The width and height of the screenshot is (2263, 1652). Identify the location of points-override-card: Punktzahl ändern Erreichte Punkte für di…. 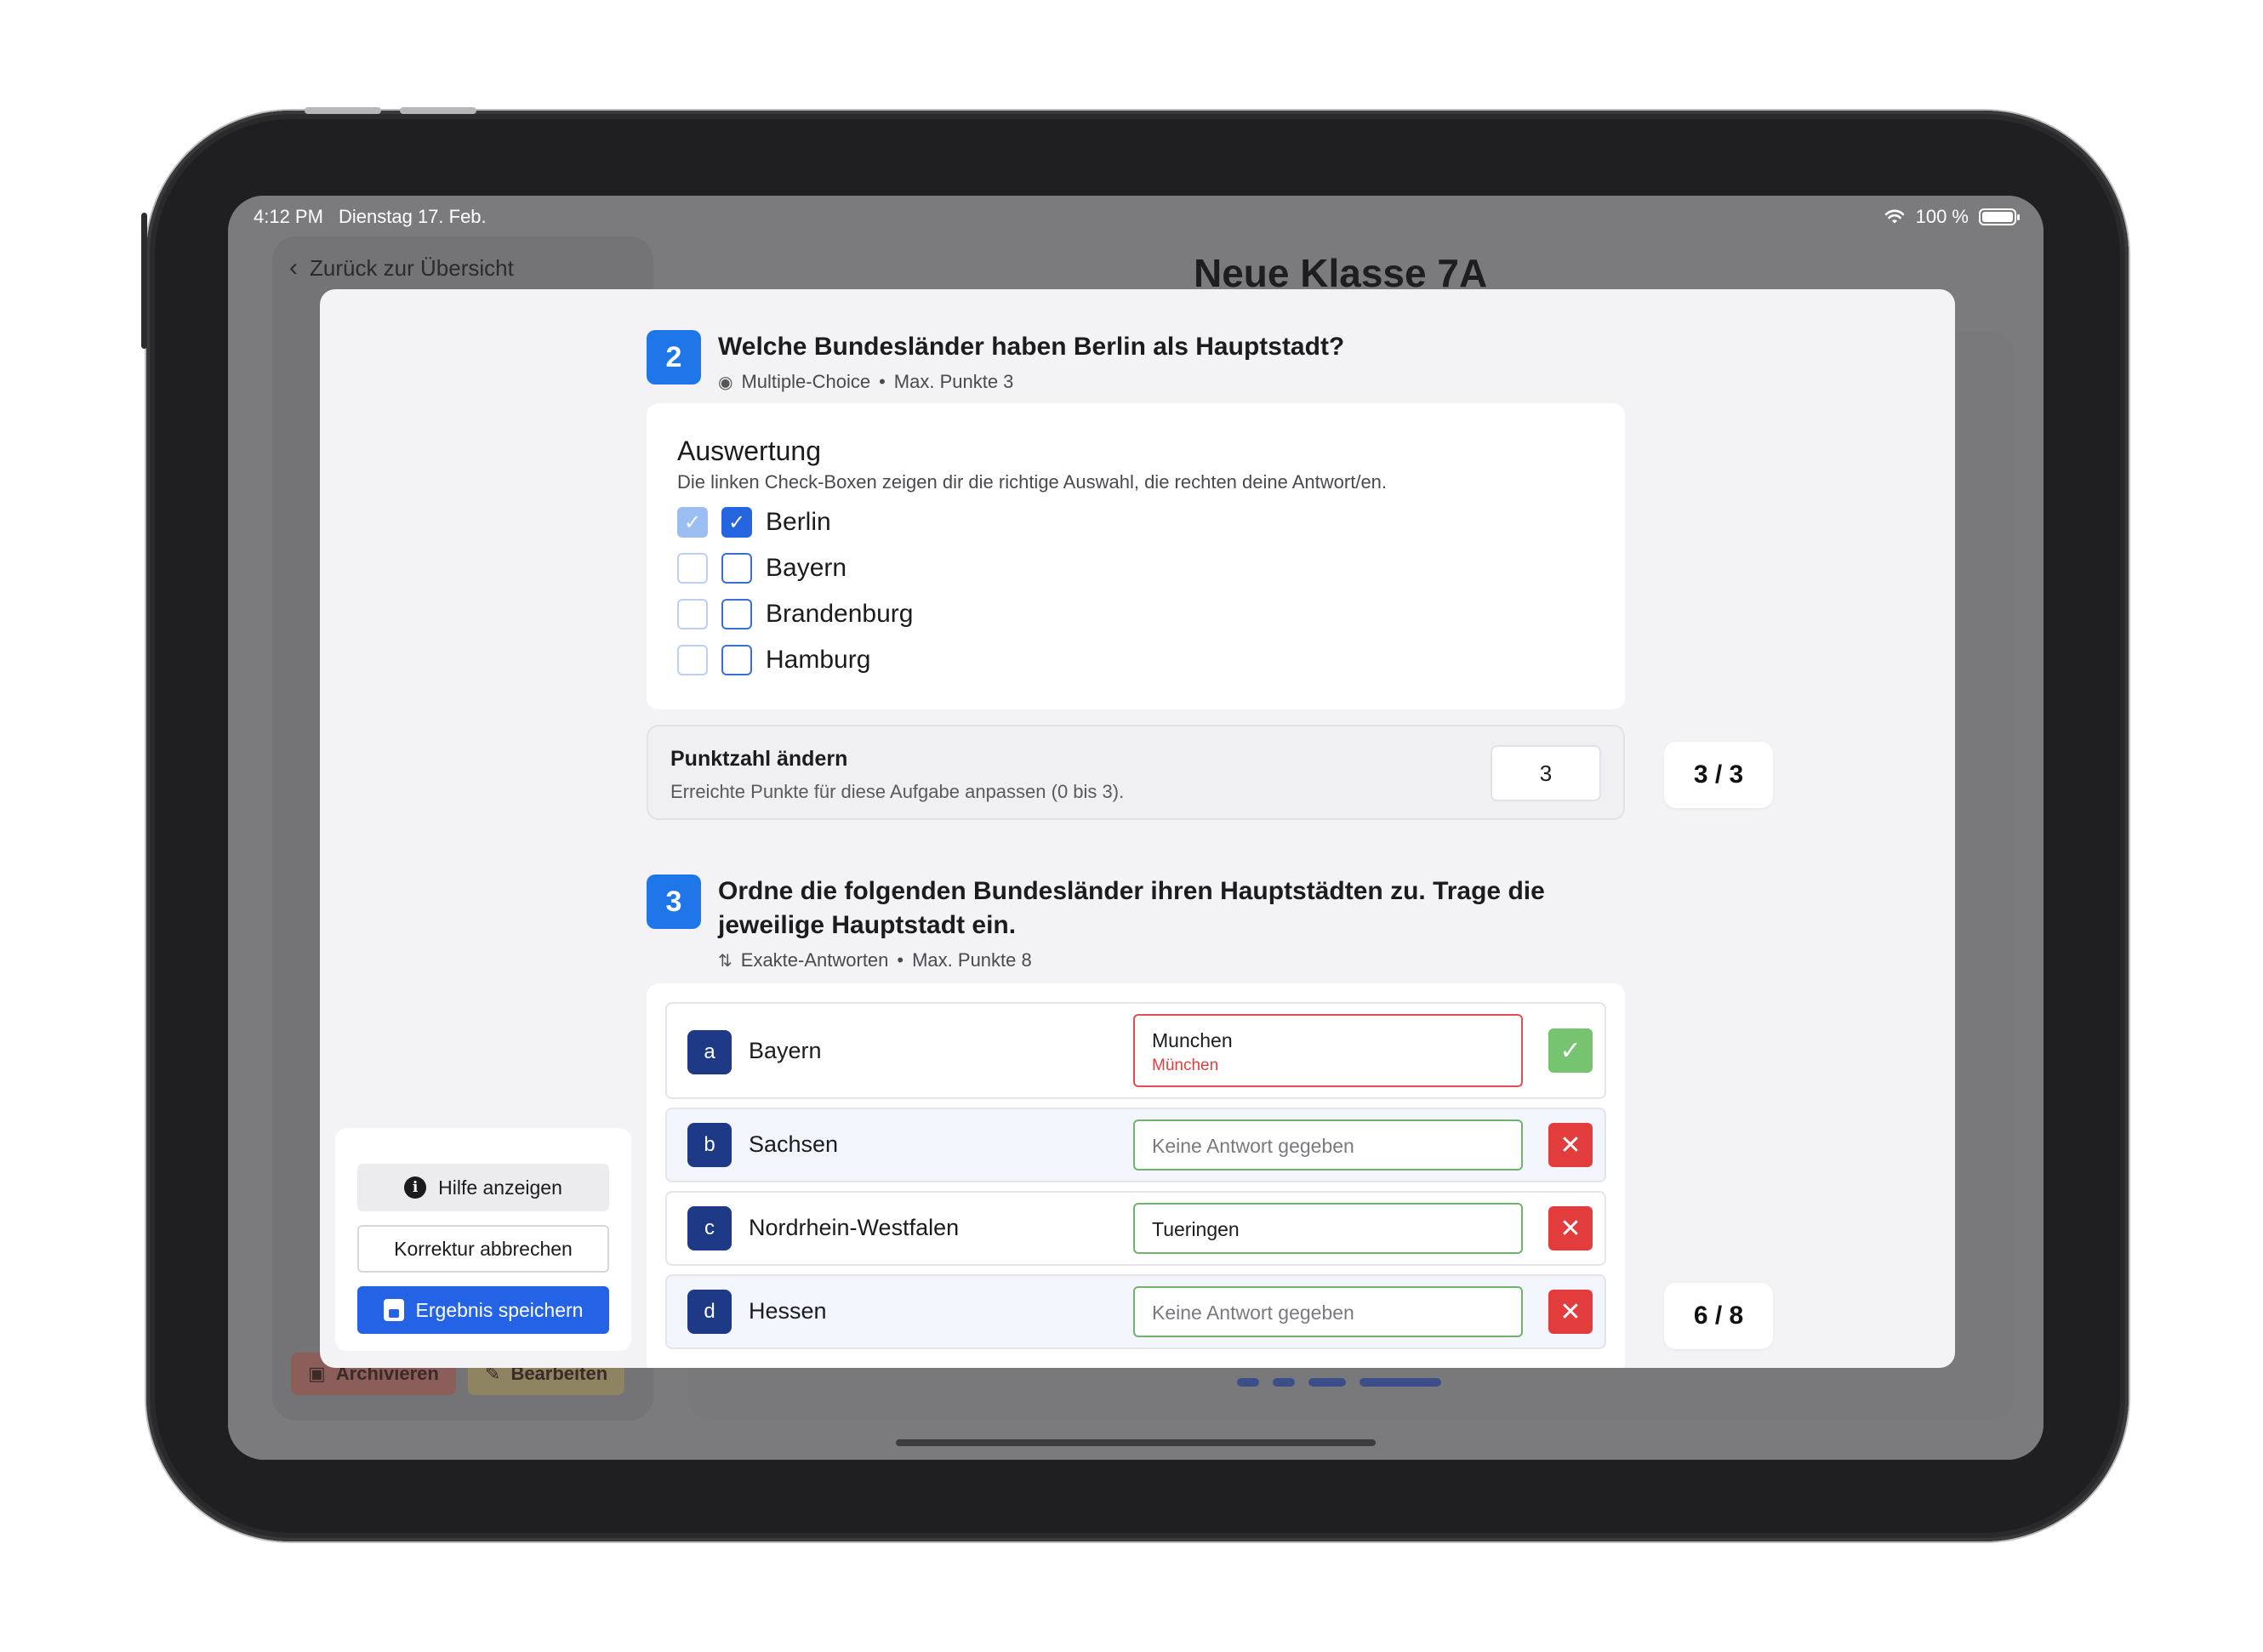
(1136, 772).